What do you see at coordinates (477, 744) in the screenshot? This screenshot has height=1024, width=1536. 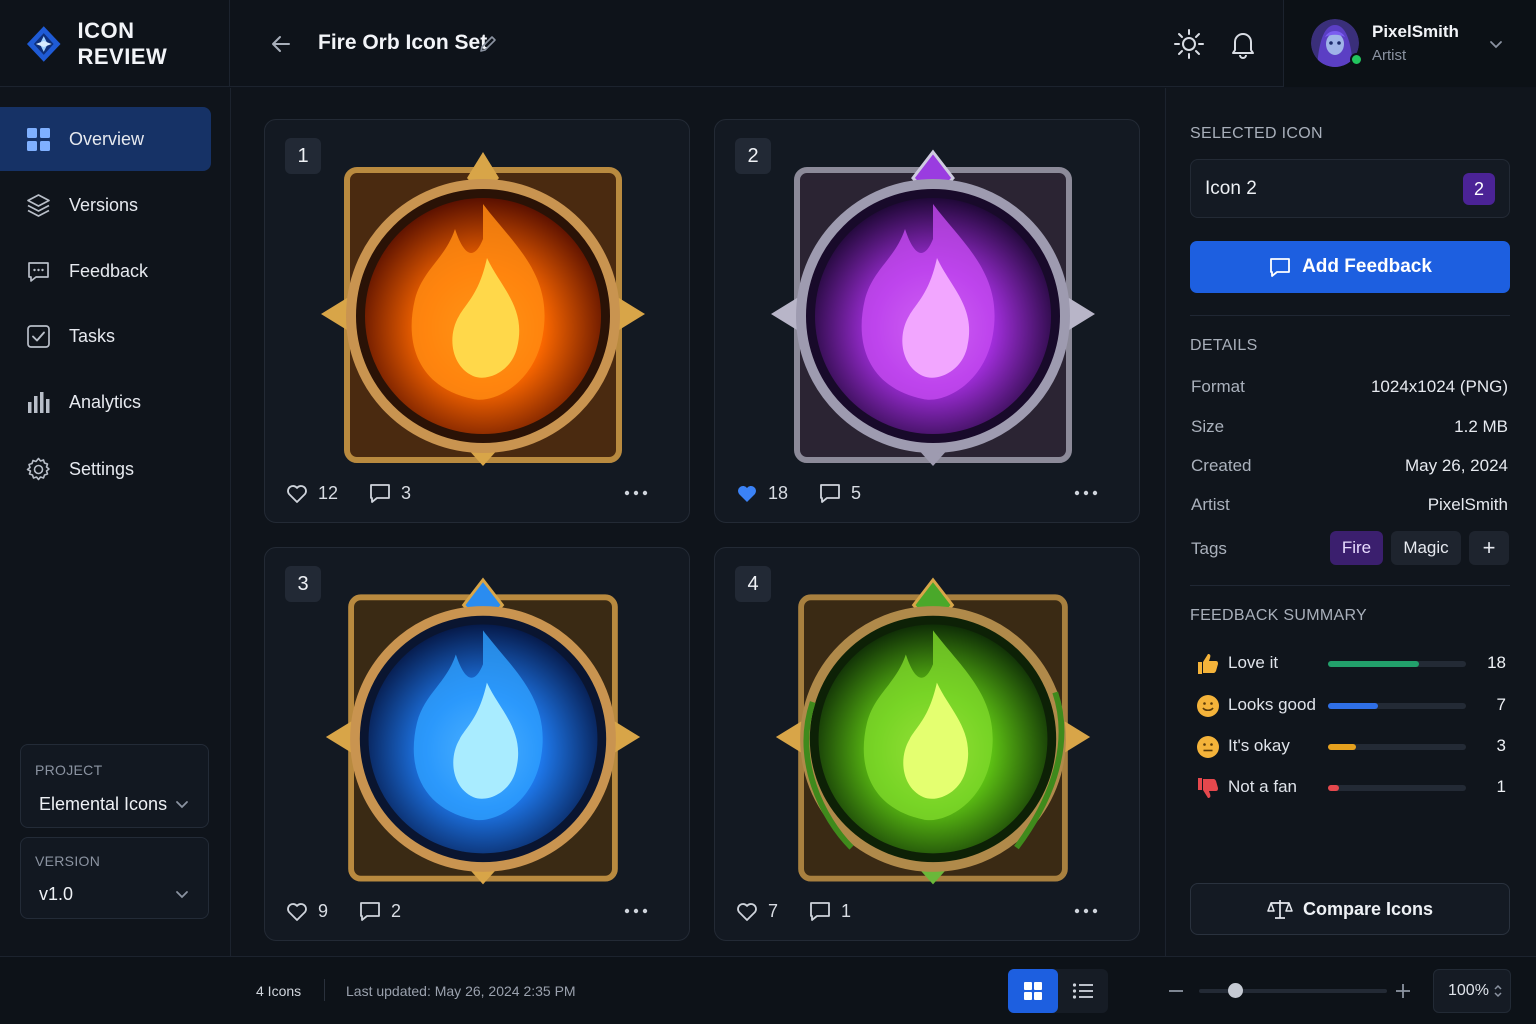 I see `icon-card-3: 3 9 2` at bounding box center [477, 744].